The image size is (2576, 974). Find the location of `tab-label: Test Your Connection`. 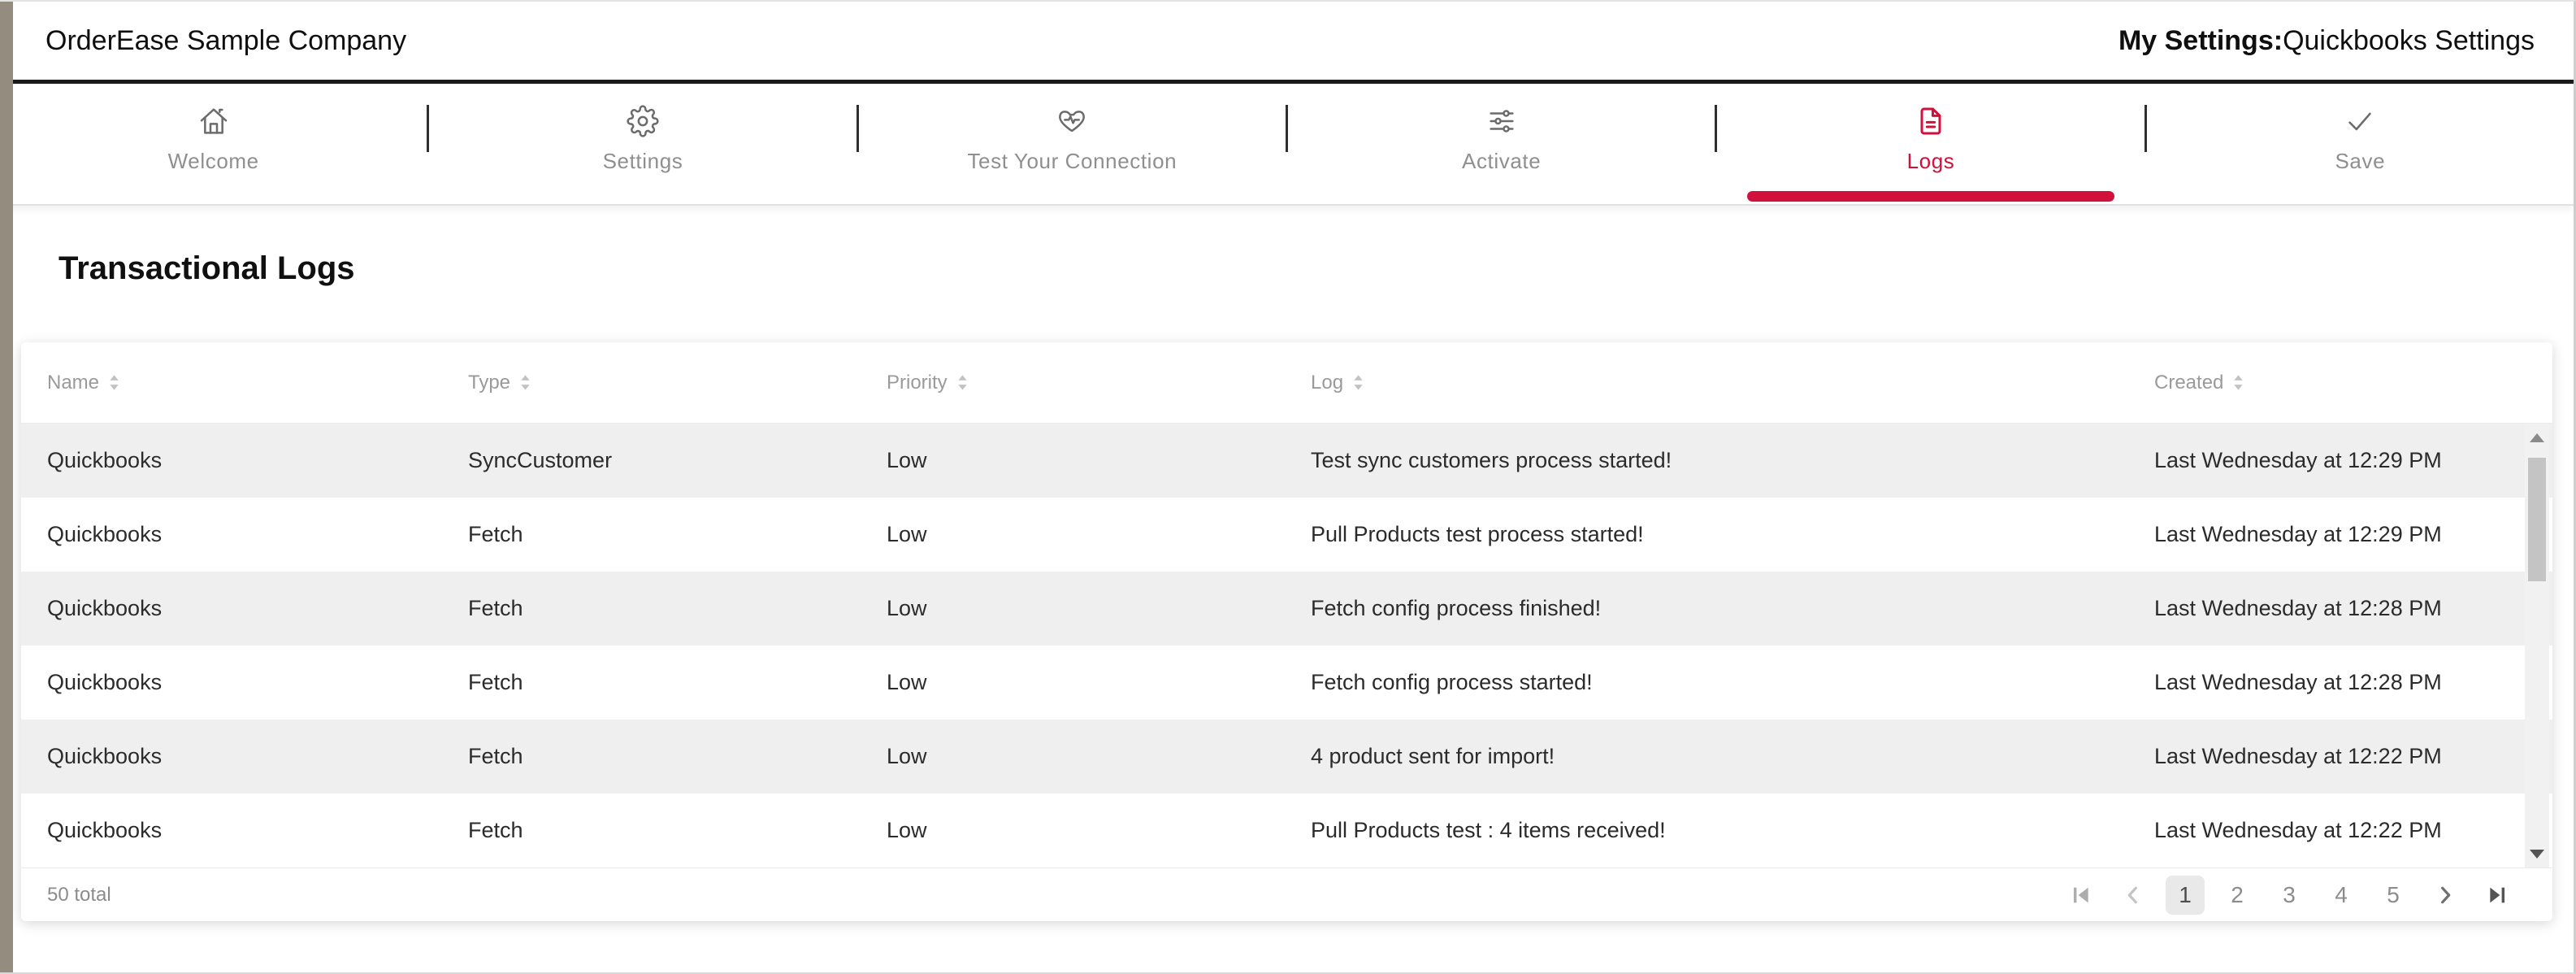

tab-label: Test Your Connection is located at coordinates (1072, 161).